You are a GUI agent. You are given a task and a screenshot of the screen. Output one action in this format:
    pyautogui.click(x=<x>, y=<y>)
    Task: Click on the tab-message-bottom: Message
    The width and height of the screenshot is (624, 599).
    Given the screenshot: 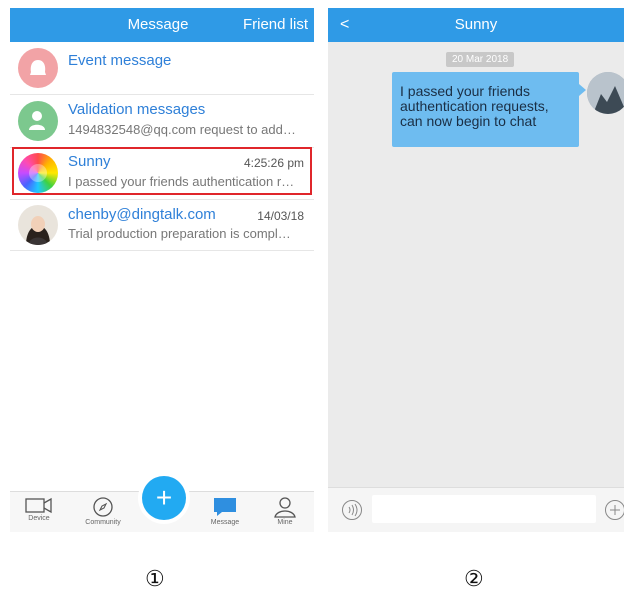 What is the action you would take?
    pyautogui.click(x=225, y=512)
    